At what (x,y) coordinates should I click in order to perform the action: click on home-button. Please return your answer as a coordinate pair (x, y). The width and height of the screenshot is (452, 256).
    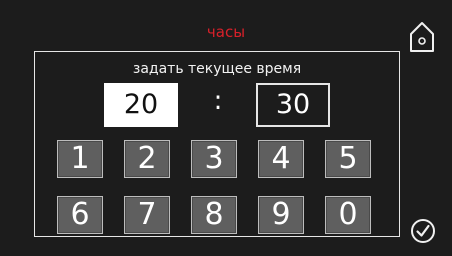
    Looking at the image, I should click on (422, 37).